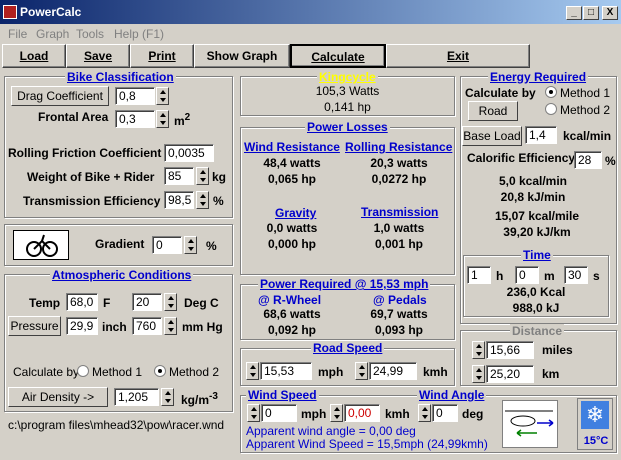  Describe the element at coordinates (170, 326) in the screenshot. I see `pressure-mm-spinner` at that location.